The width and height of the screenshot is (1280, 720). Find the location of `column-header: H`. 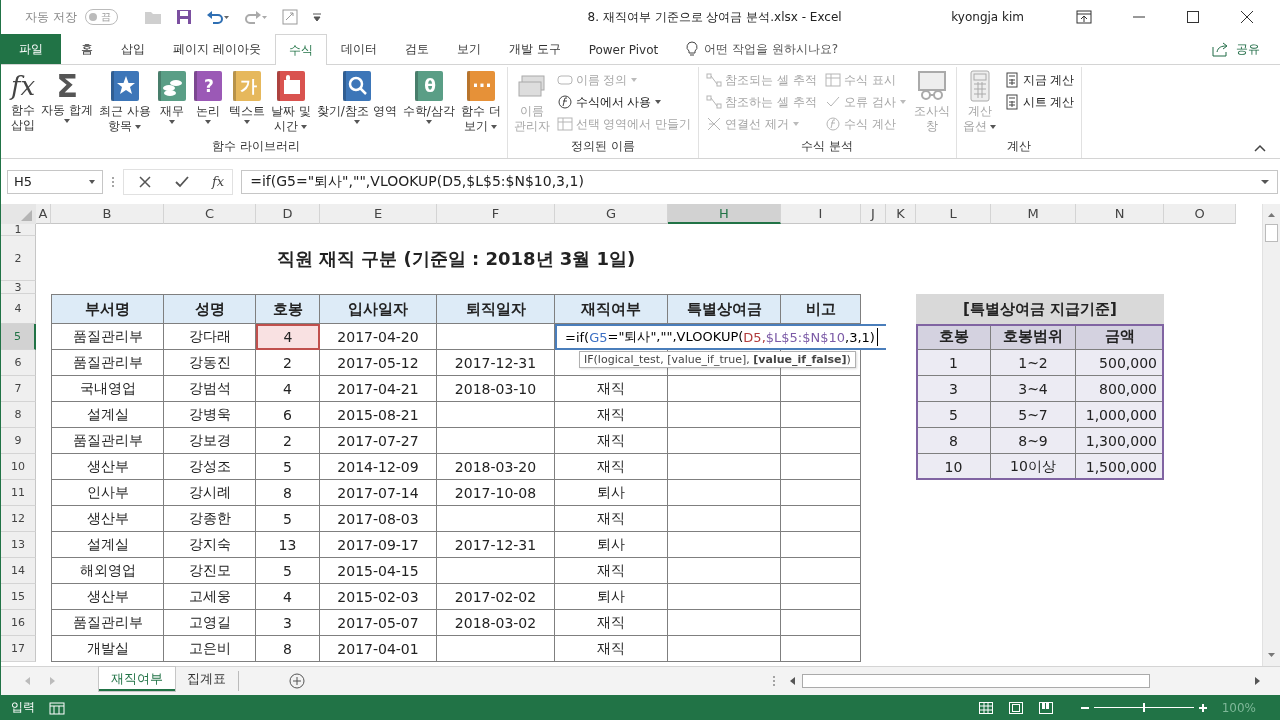

column-header: H is located at coordinates (724, 214).